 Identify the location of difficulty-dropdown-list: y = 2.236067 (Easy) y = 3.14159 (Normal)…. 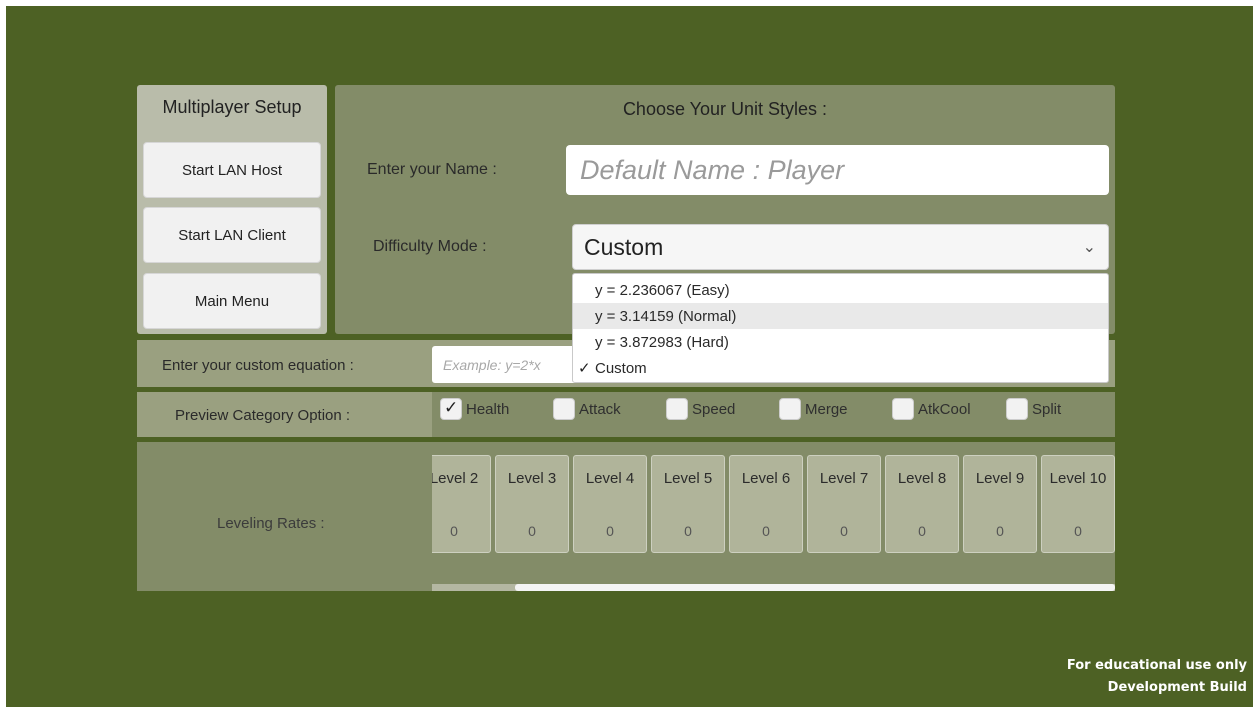
(840, 328).